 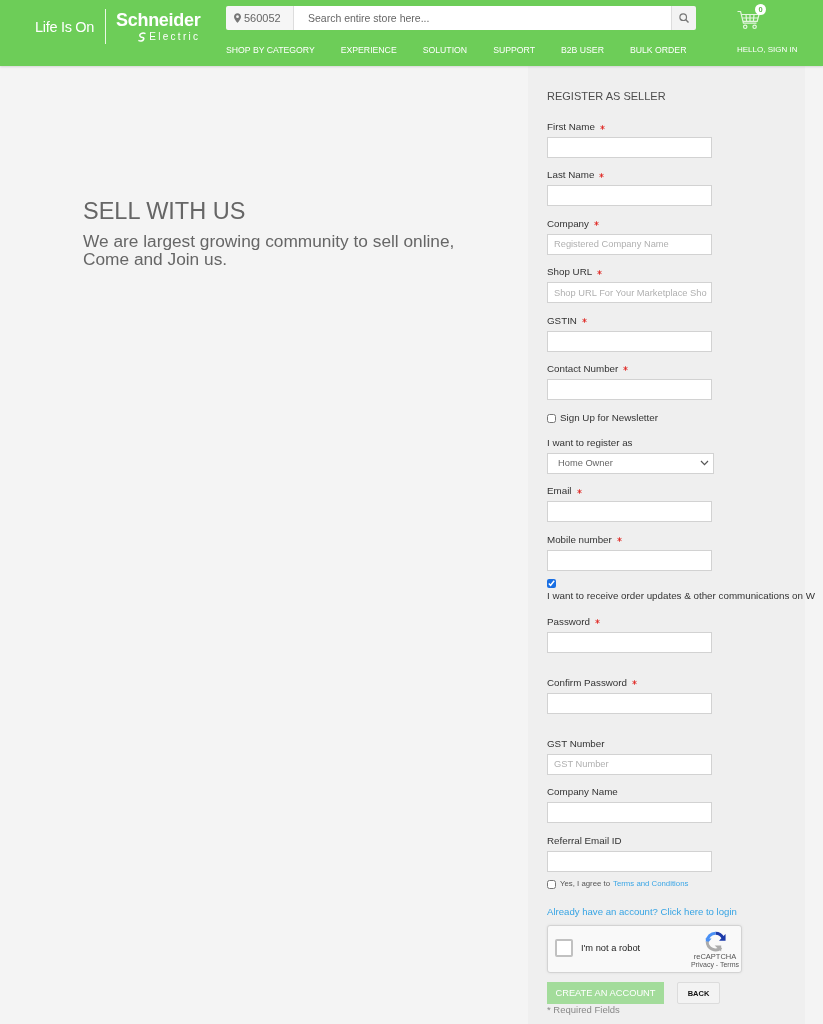 What do you see at coordinates (175, 36) in the screenshot?
I see `brand-subname: Electric` at bounding box center [175, 36].